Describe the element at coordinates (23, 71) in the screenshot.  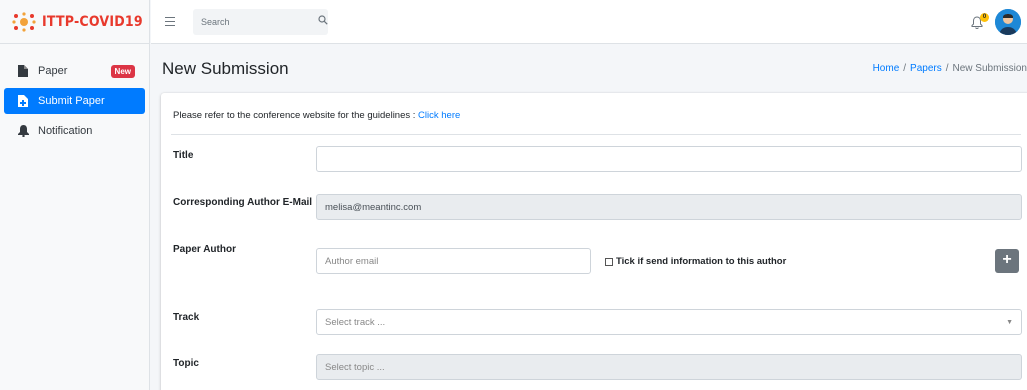
I see `file-icon` at that location.